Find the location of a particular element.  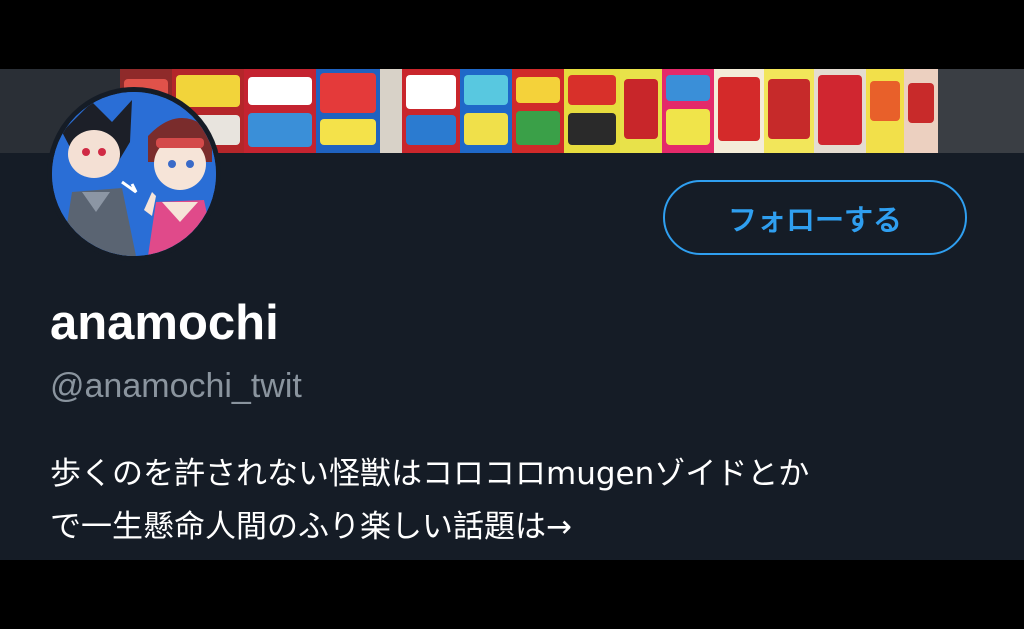

profile-display-name: anamochi is located at coordinates (164, 323).